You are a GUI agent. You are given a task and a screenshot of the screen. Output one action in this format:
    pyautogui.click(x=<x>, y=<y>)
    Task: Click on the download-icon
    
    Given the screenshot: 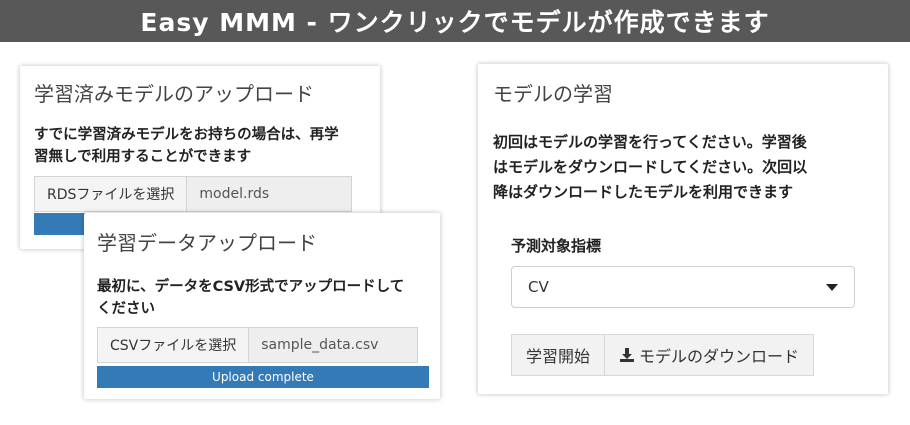 What is the action you would take?
    pyautogui.click(x=627, y=355)
    